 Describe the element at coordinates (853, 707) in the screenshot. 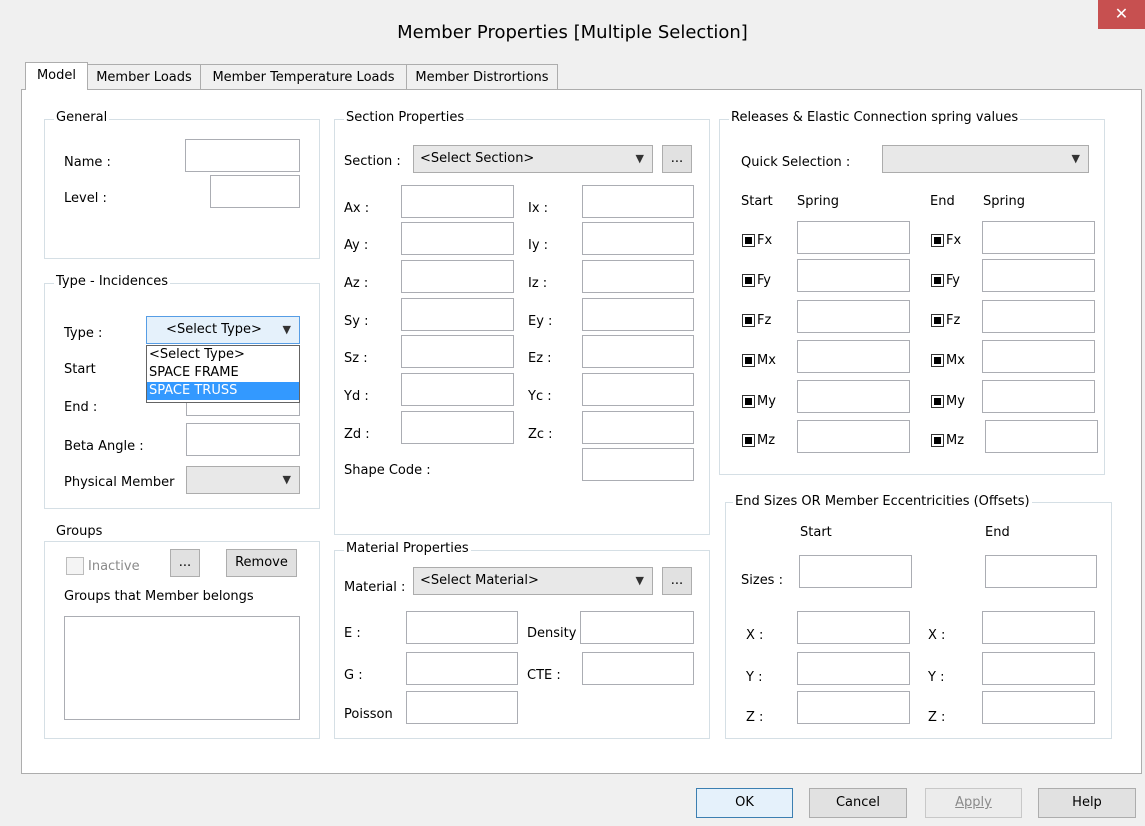

I see `start-z-input` at that location.